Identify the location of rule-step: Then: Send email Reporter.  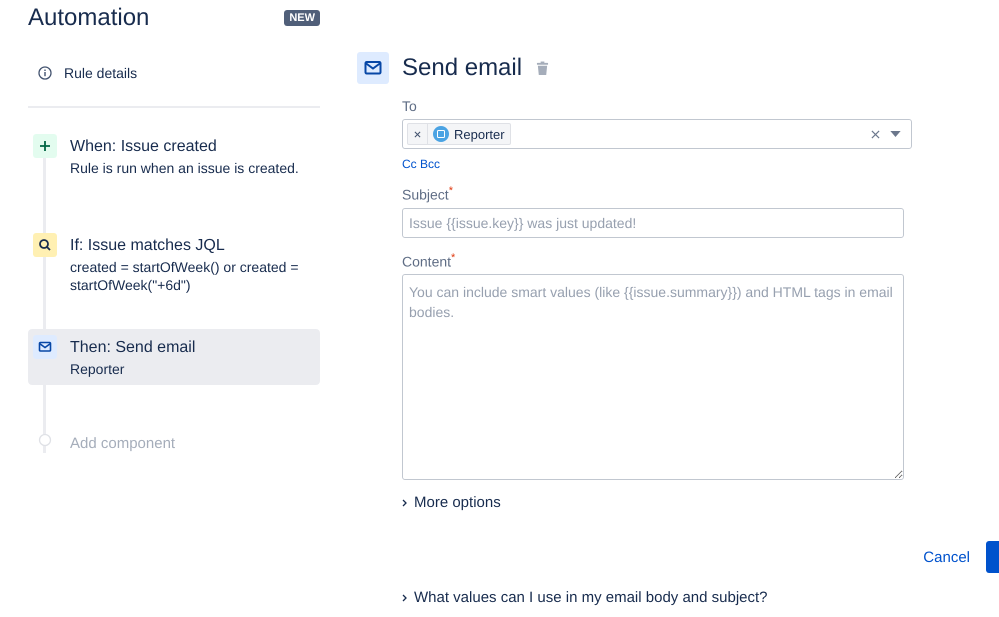
(174, 357).